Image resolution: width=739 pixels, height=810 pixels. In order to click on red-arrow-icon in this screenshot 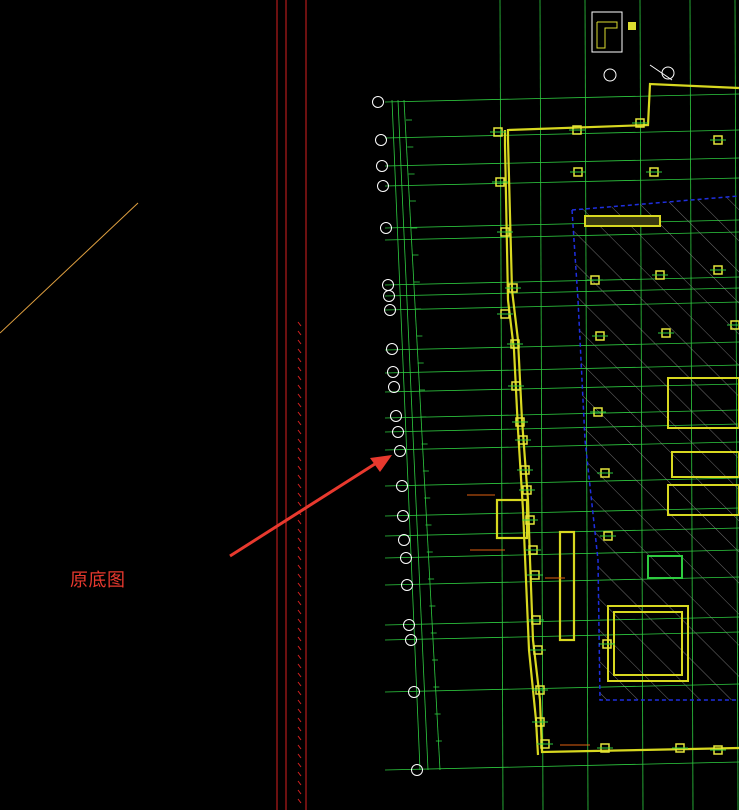, I will do `click(310, 506)`.